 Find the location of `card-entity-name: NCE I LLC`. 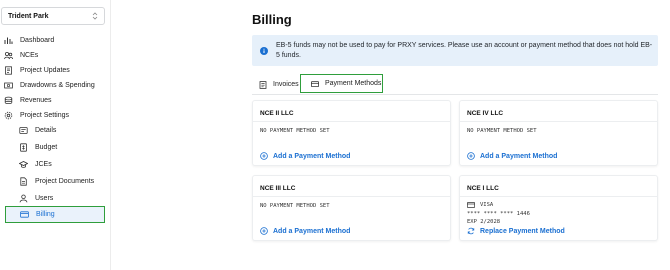

card-entity-name: NCE I LLC is located at coordinates (483, 188).